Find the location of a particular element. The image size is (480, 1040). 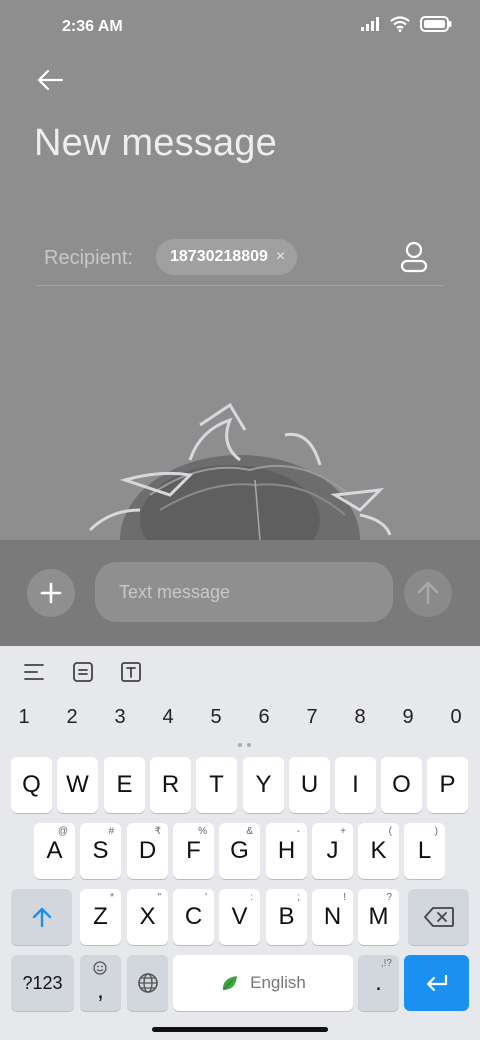

plus-icon is located at coordinates (51, 593).